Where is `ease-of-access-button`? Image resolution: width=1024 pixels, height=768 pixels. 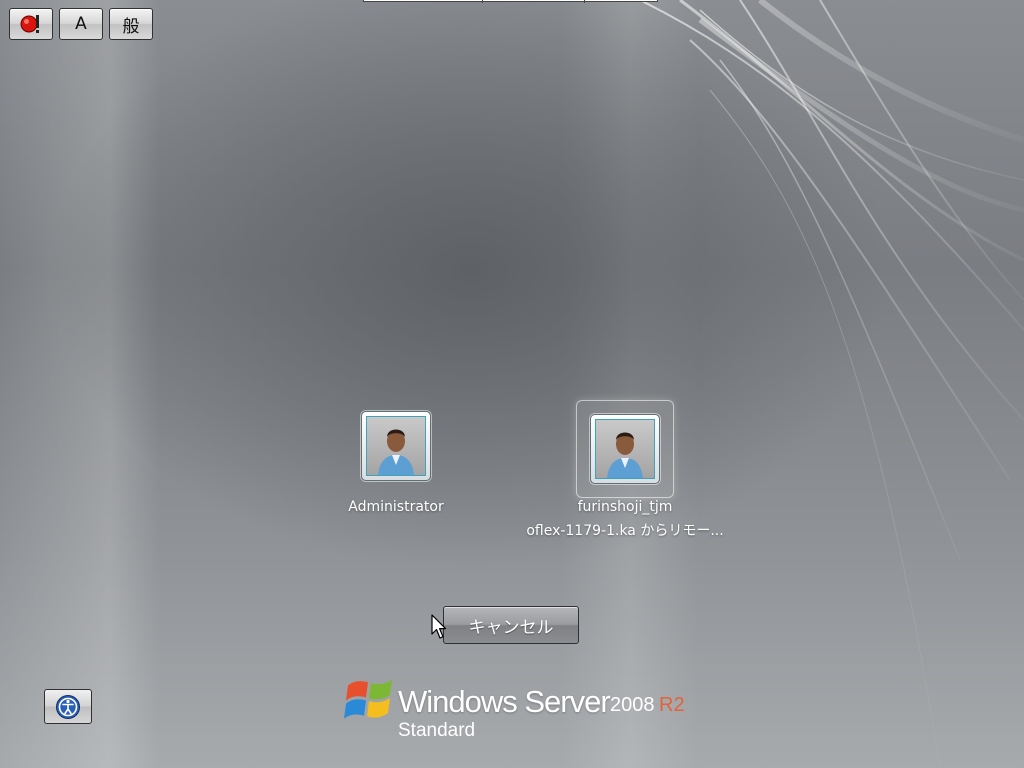 ease-of-access-button is located at coordinates (68, 706).